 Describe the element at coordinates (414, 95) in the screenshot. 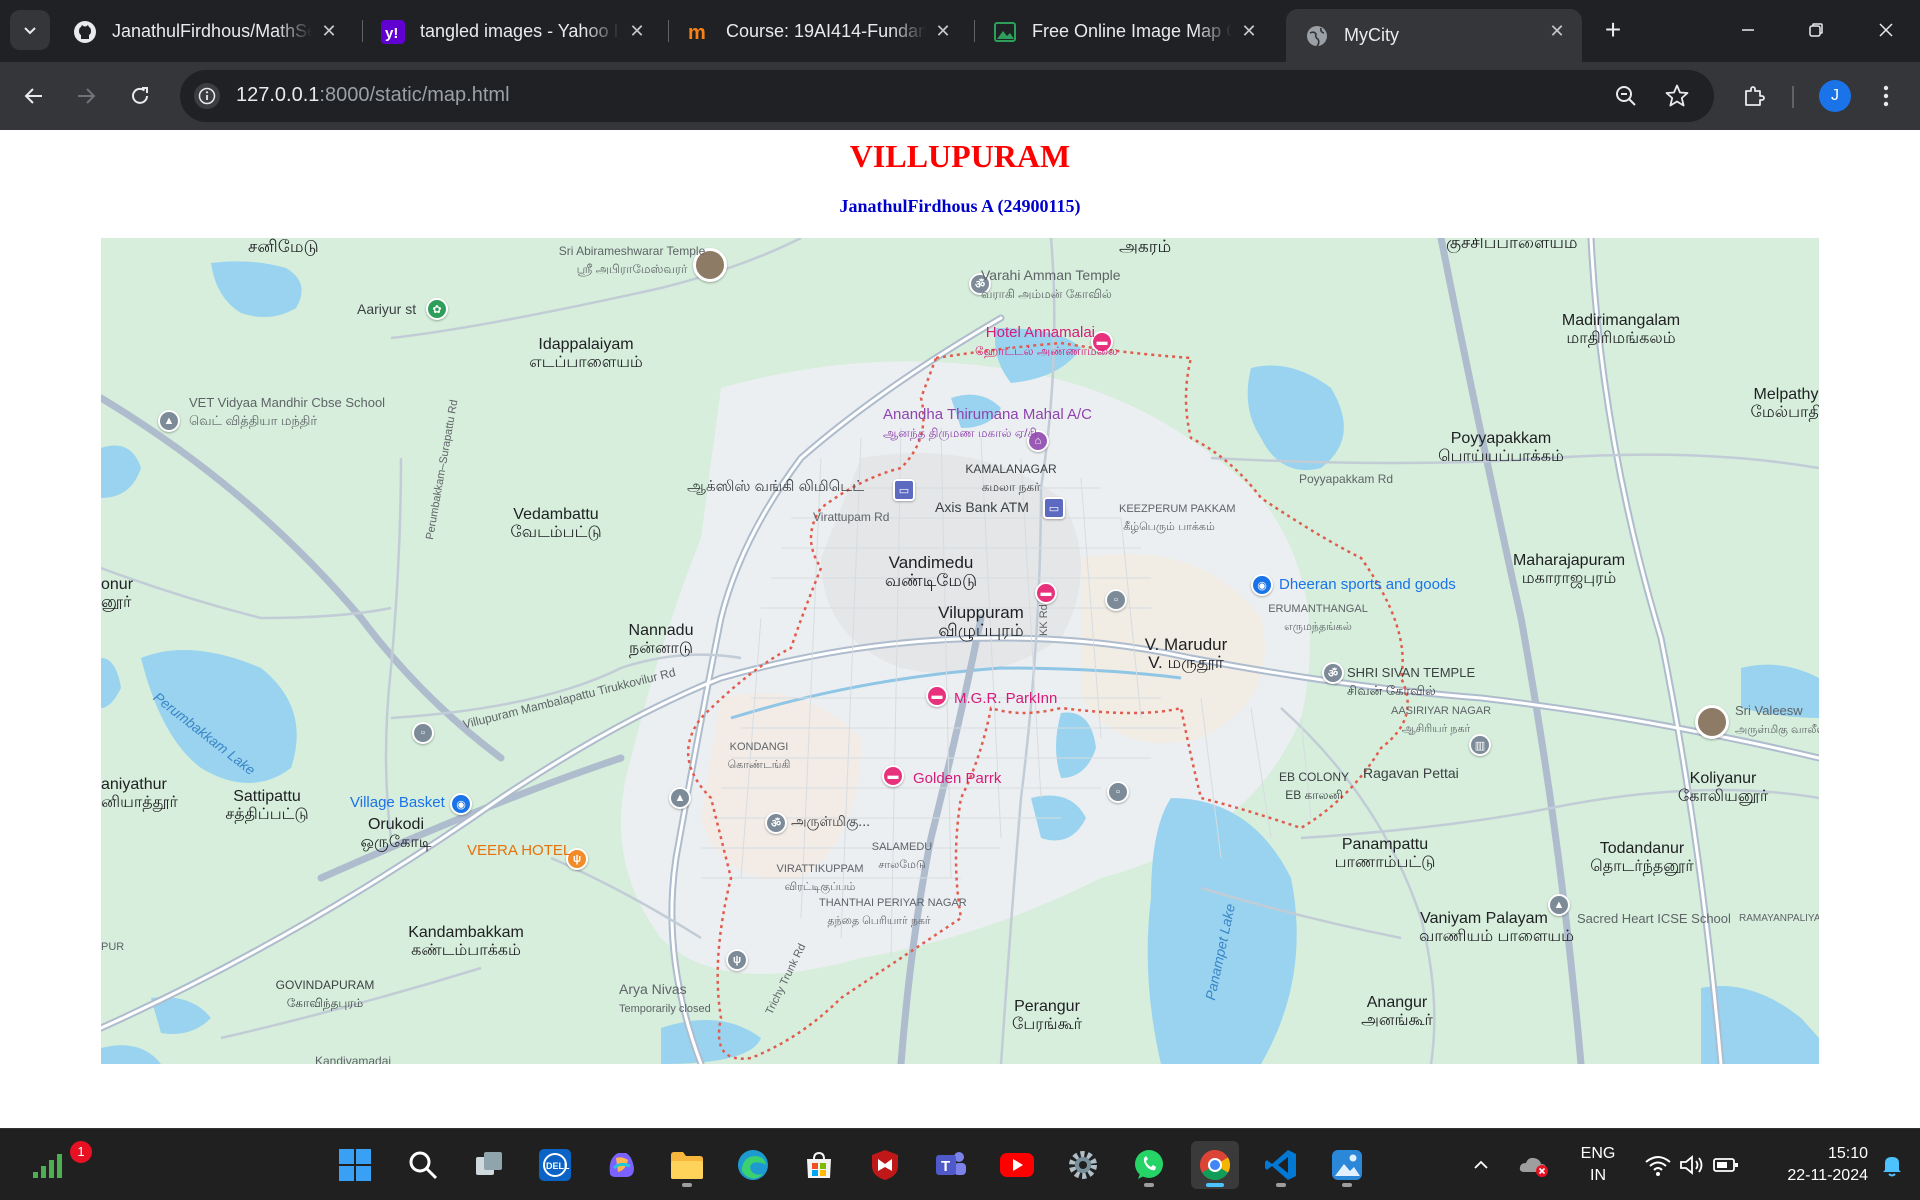

I see `url-path: :8000/static/map.html` at that location.